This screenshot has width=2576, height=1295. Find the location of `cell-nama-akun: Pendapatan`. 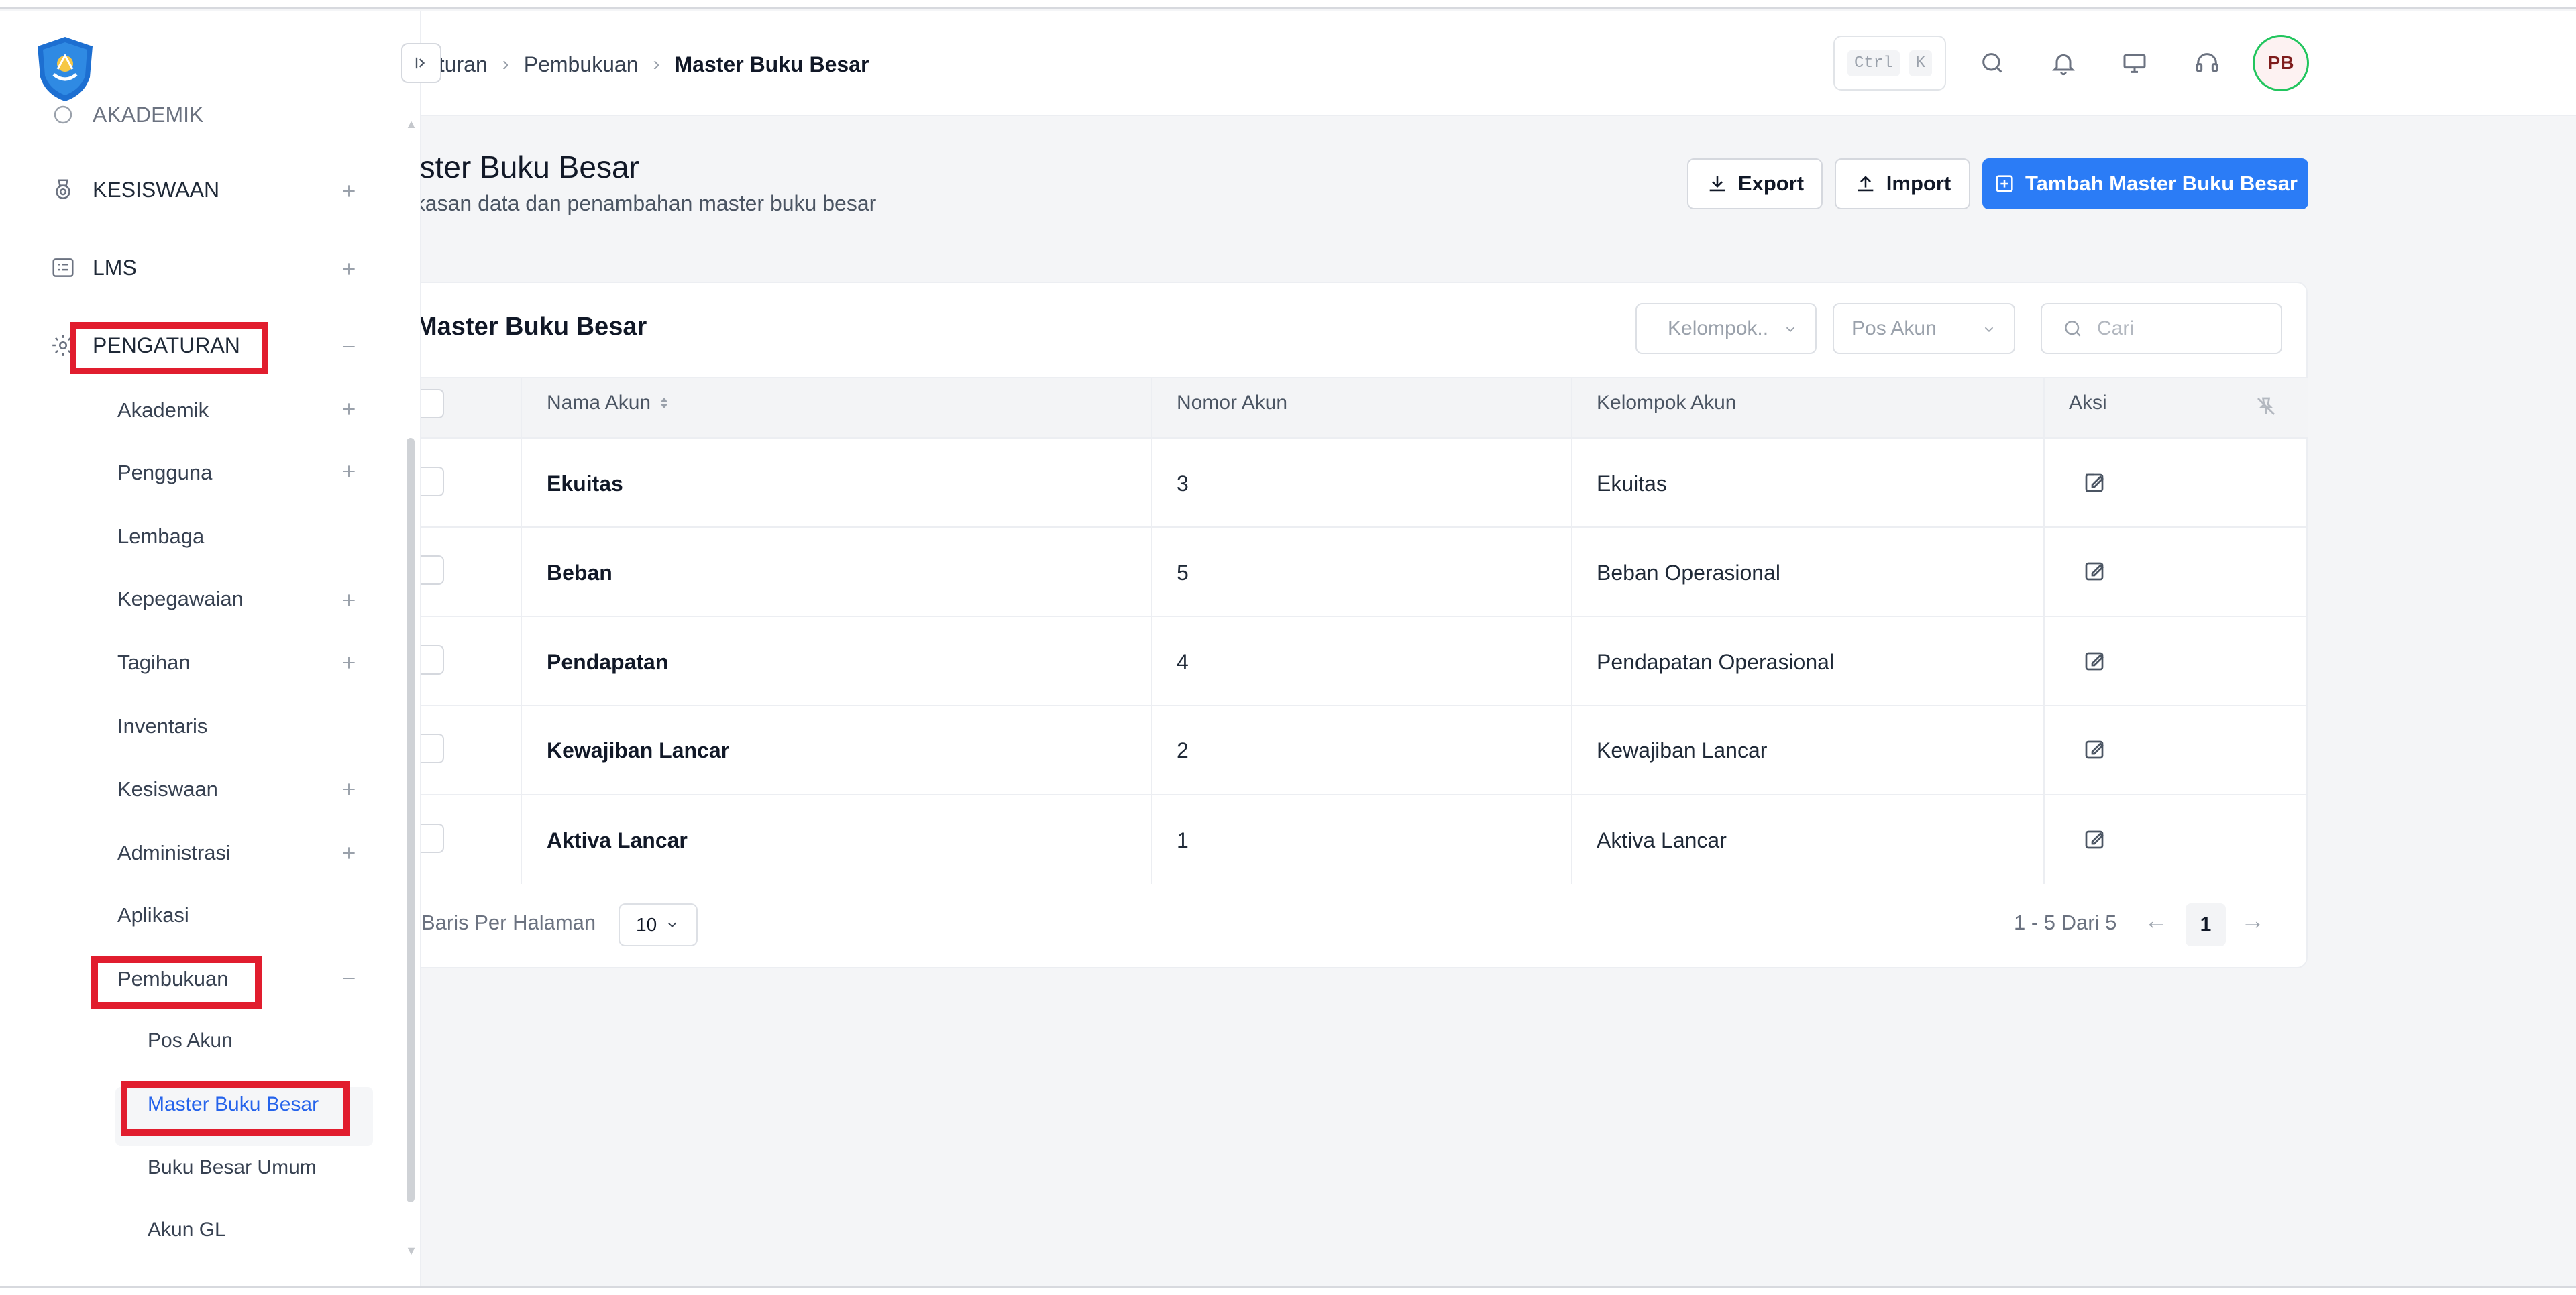

cell-nama-akun: Pendapatan is located at coordinates (608, 662).